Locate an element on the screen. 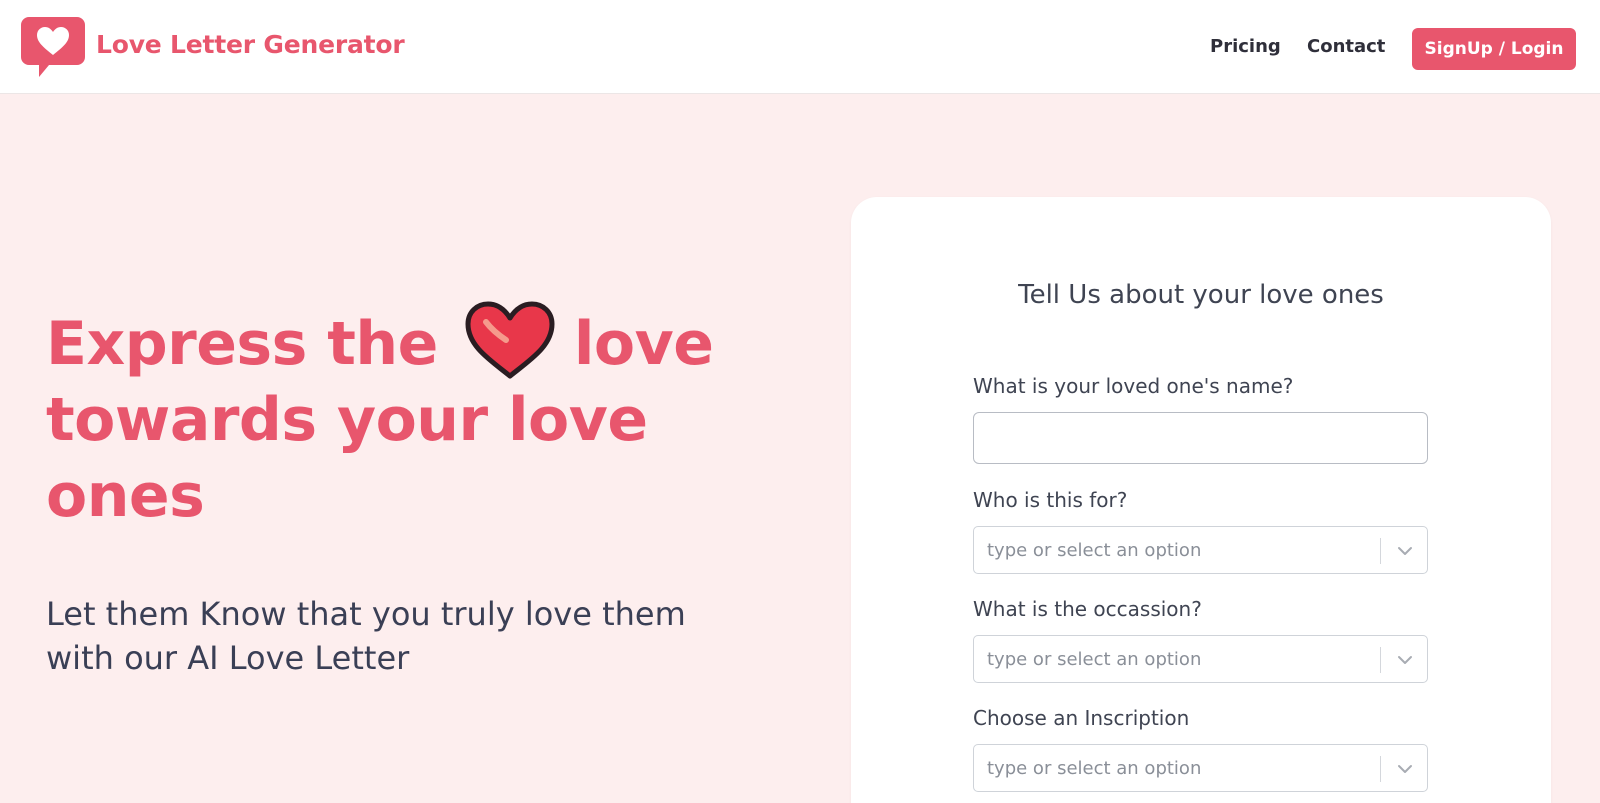  hero-subtitle-line1: Let them Know that you truly love them is located at coordinates (366, 614).